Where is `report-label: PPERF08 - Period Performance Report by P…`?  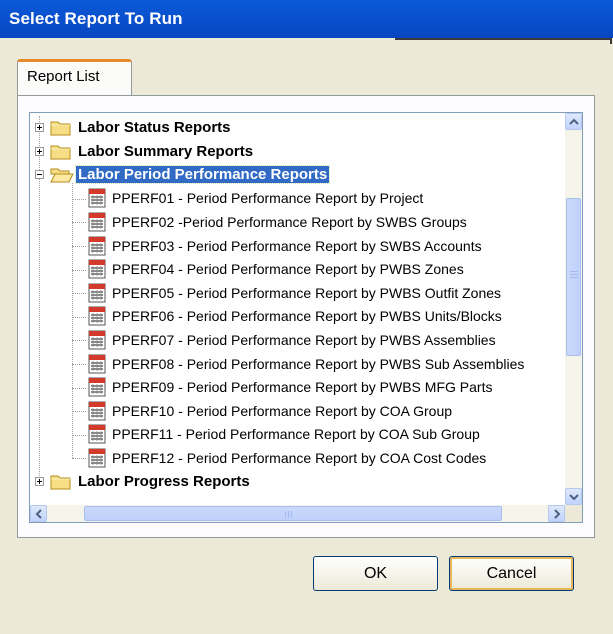 report-label: PPERF08 - Period Performance Report by P… is located at coordinates (318, 363).